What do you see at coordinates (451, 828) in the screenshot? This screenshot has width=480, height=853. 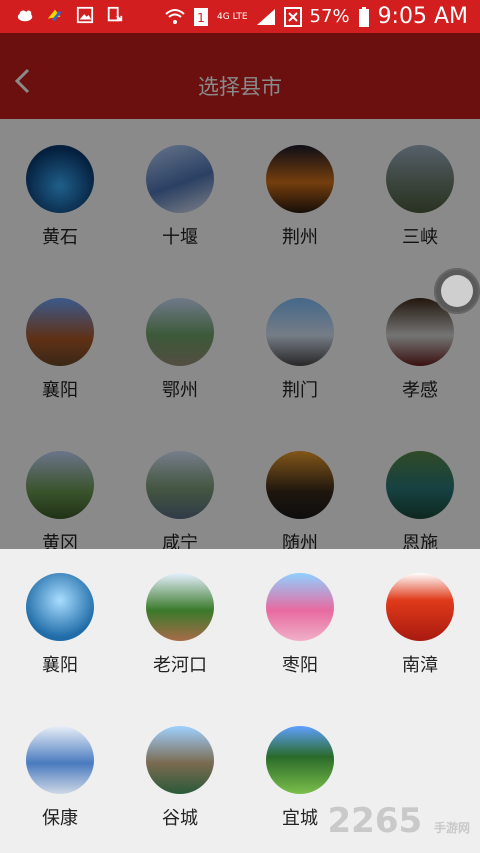 I see `watermark-sub: 手游网` at bounding box center [451, 828].